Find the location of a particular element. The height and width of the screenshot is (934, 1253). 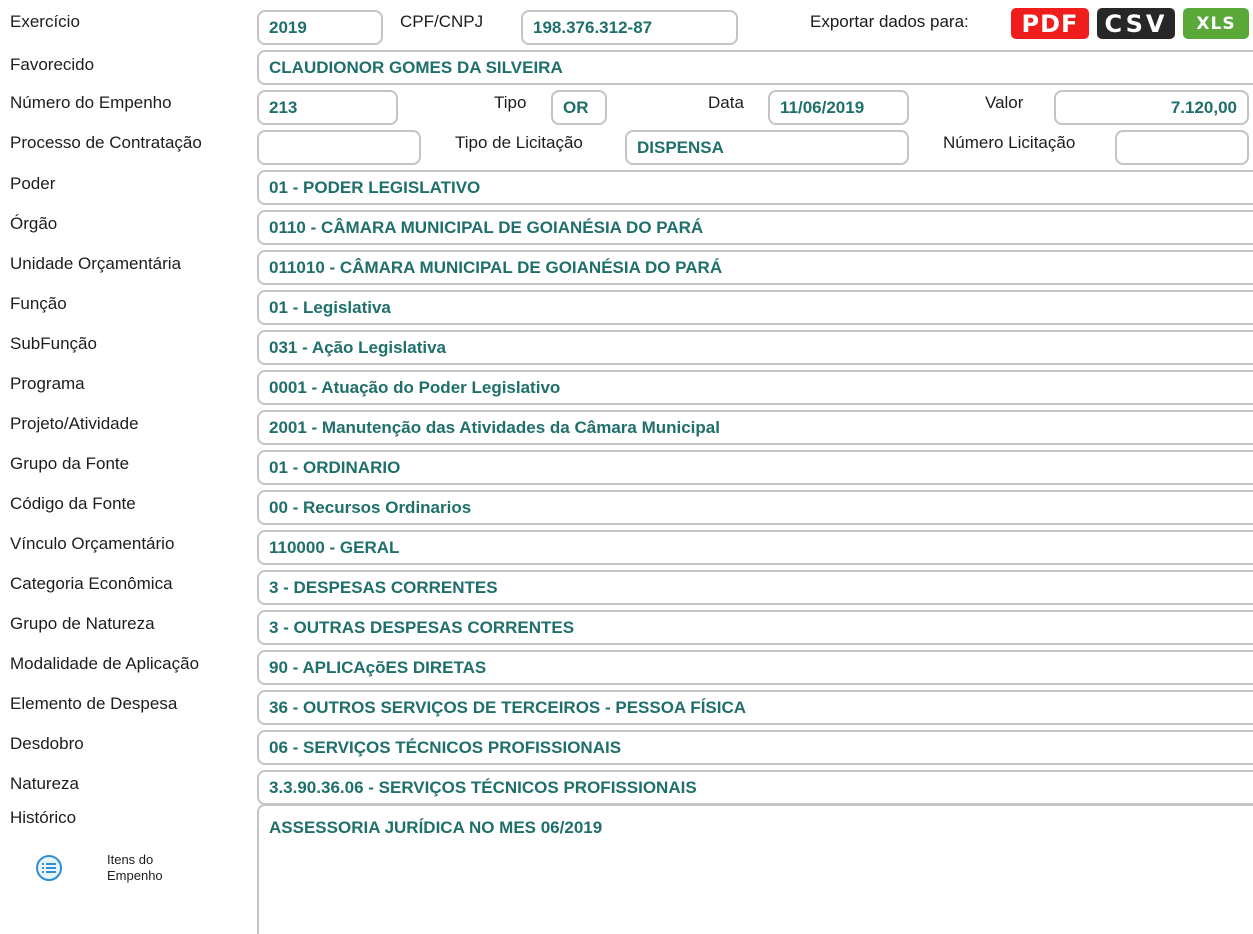

codigo-fonte-field: 00 - Recursos Ordinarios is located at coordinates (755, 507).